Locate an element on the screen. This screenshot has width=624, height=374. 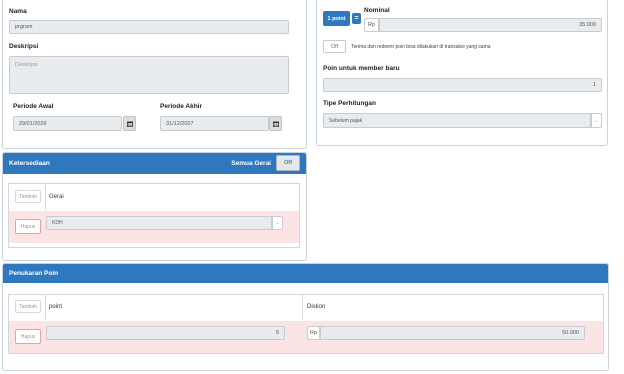
point-badge: 1 point is located at coordinates (336, 18).